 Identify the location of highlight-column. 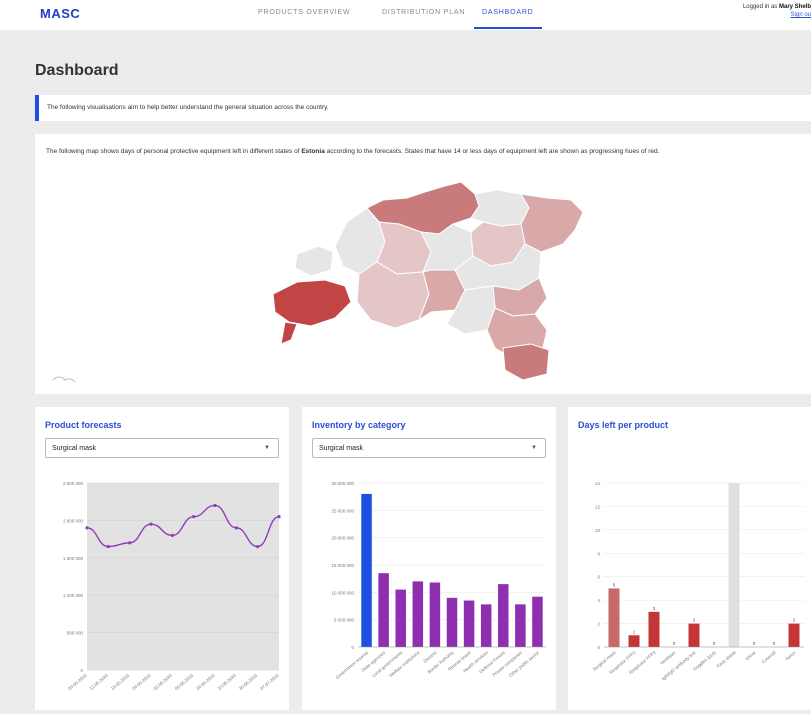
(734, 565).